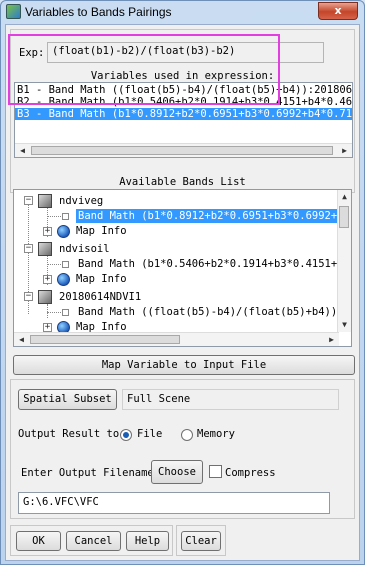 The height and width of the screenshot is (565, 365). I want to click on bands-hscroll: ◀ ▶, so click(176, 339).